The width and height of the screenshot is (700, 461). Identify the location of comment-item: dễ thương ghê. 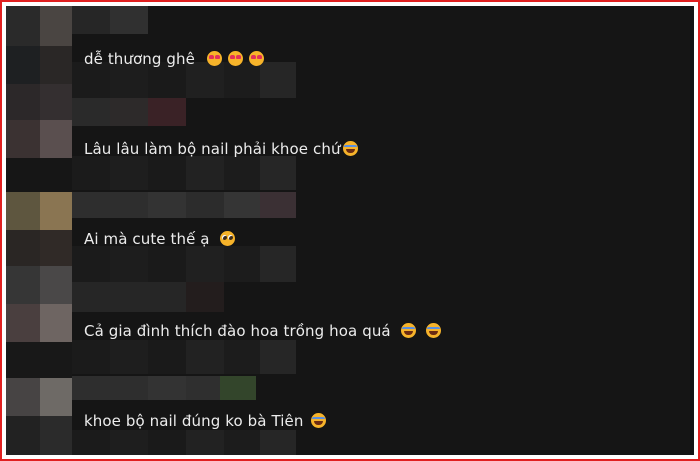
(382, 52).